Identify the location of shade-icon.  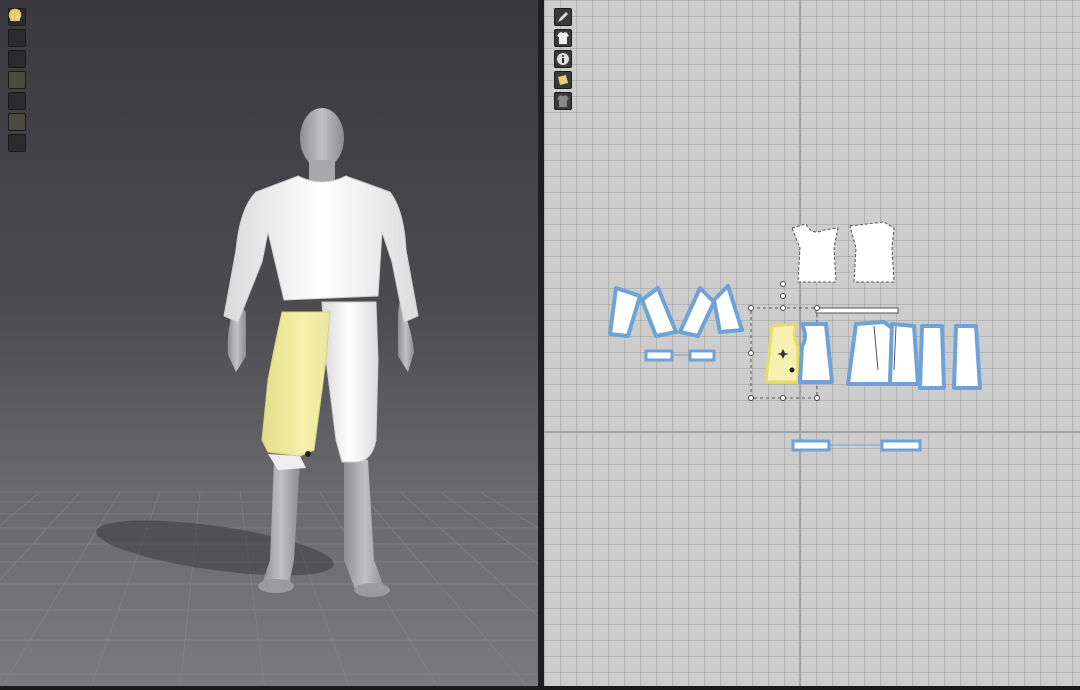
(563, 101).